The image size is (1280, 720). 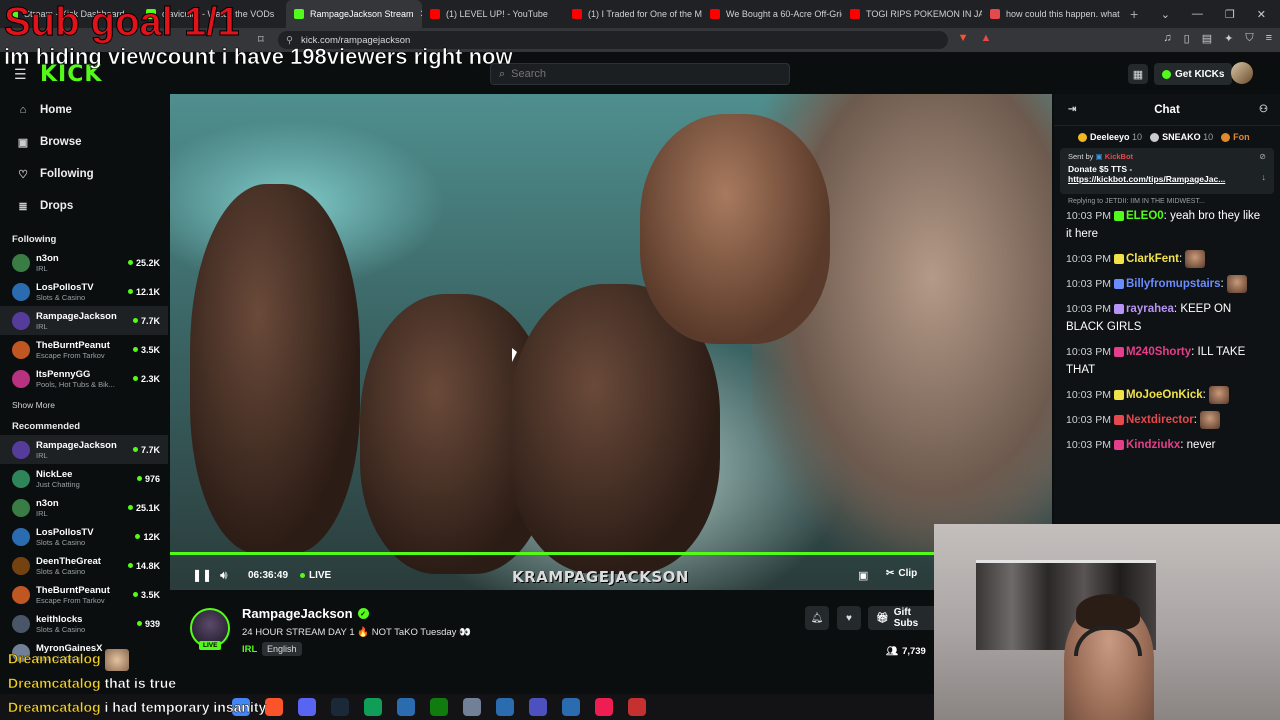 What do you see at coordinates (1173, 284) in the screenshot?
I see `chat-username: Billyfromupstairs` at bounding box center [1173, 284].